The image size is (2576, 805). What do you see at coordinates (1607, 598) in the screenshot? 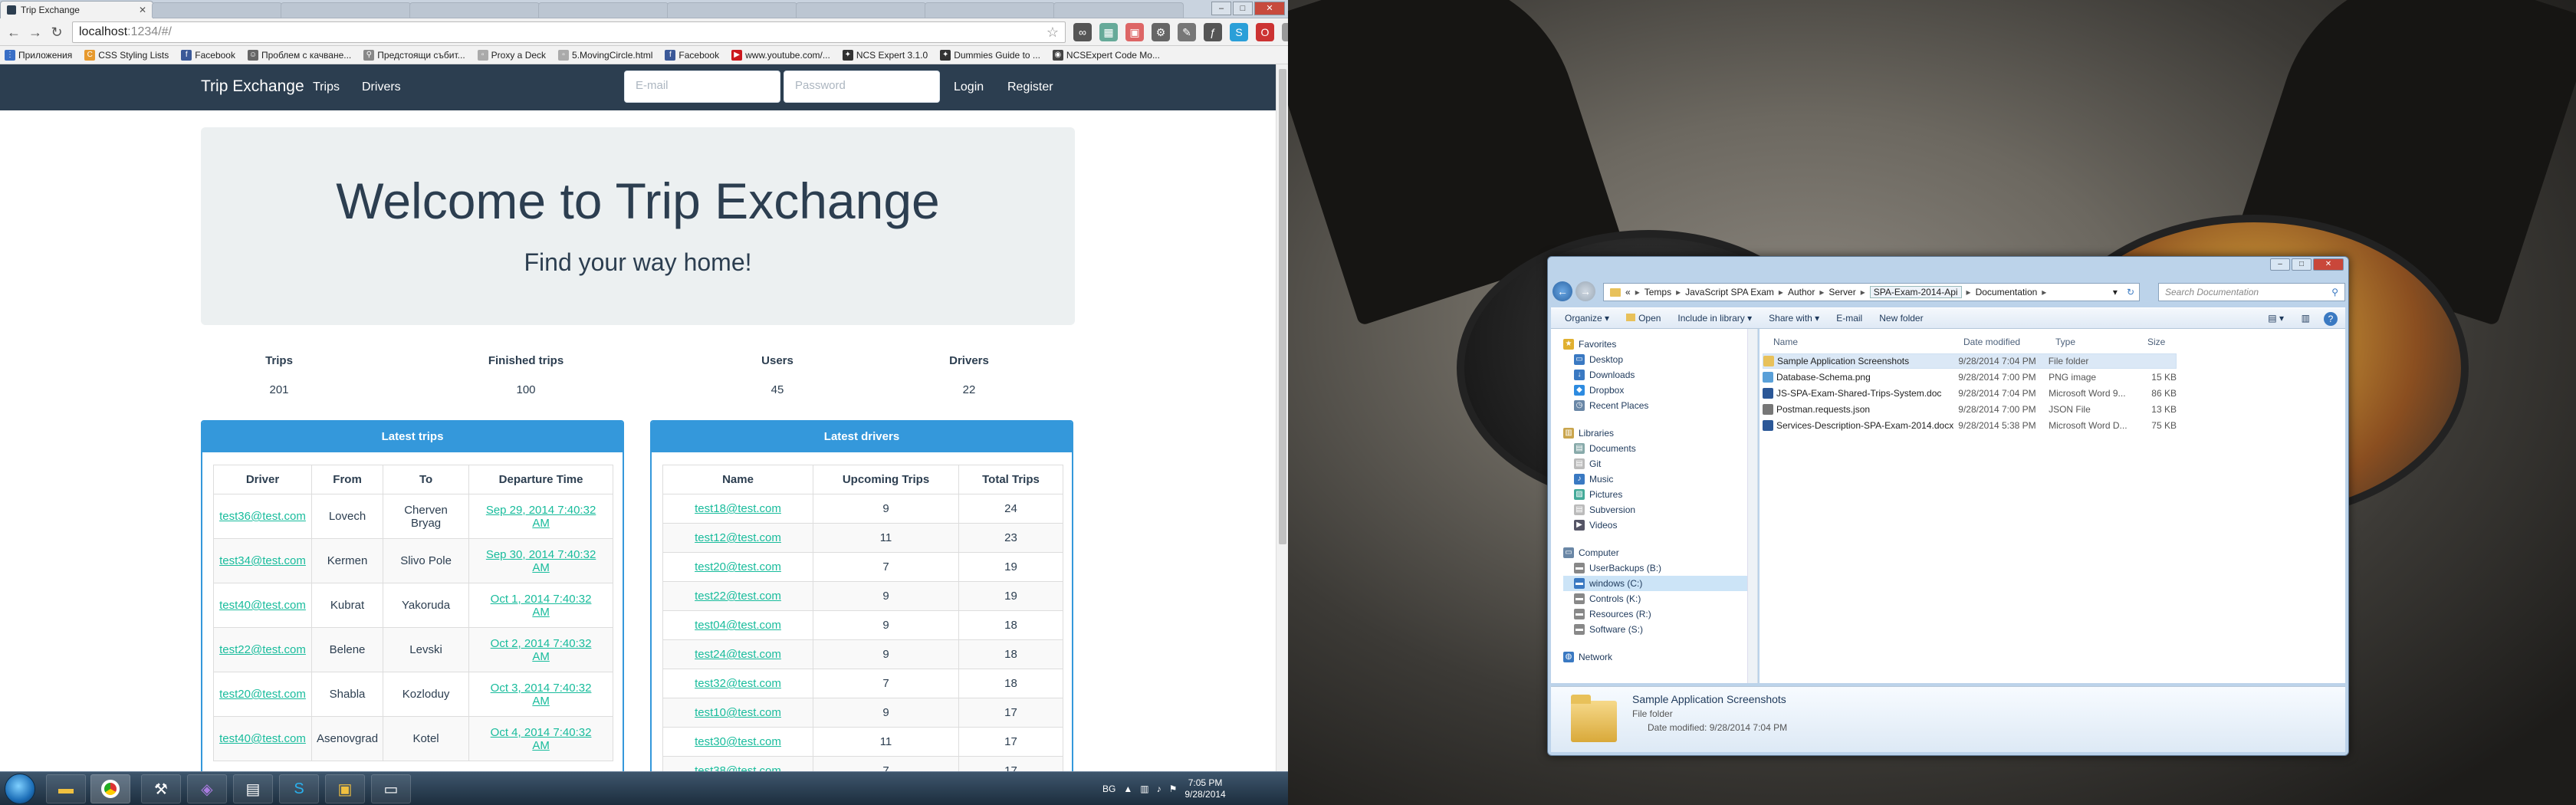
I see `nav-item: ▬ Controls (K:)` at bounding box center [1607, 598].